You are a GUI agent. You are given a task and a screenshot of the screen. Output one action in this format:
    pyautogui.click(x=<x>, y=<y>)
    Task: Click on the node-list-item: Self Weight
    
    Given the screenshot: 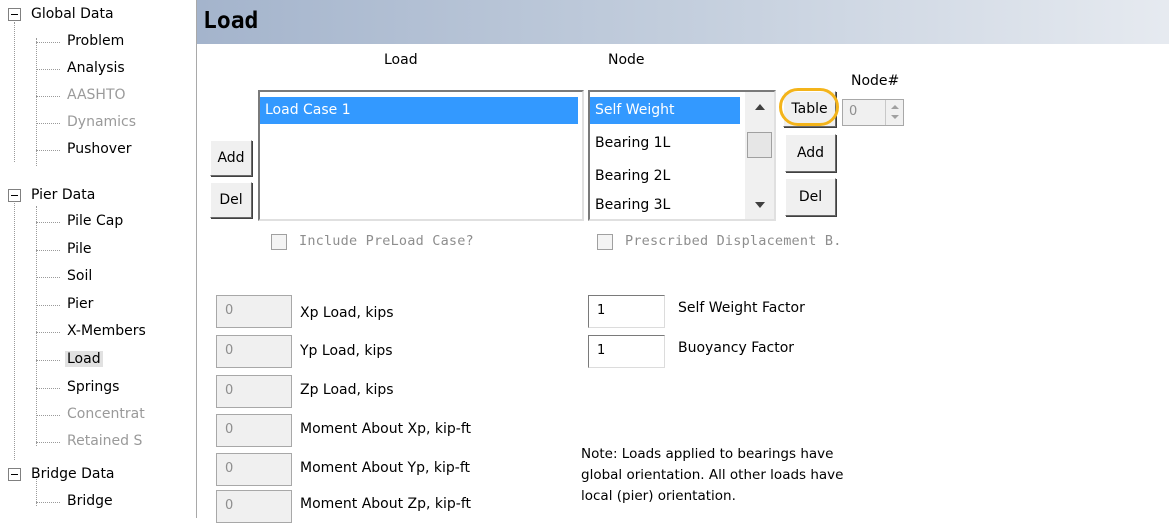 What is the action you would take?
    pyautogui.click(x=665, y=110)
    